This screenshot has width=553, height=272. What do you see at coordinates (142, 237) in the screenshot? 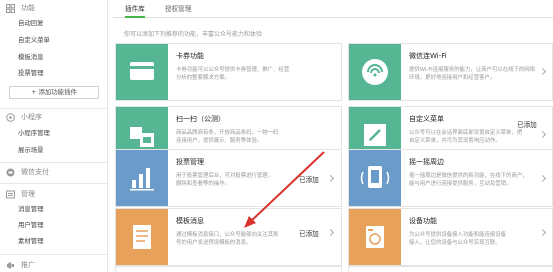
I see `document-icon` at bounding box center [142, 237].